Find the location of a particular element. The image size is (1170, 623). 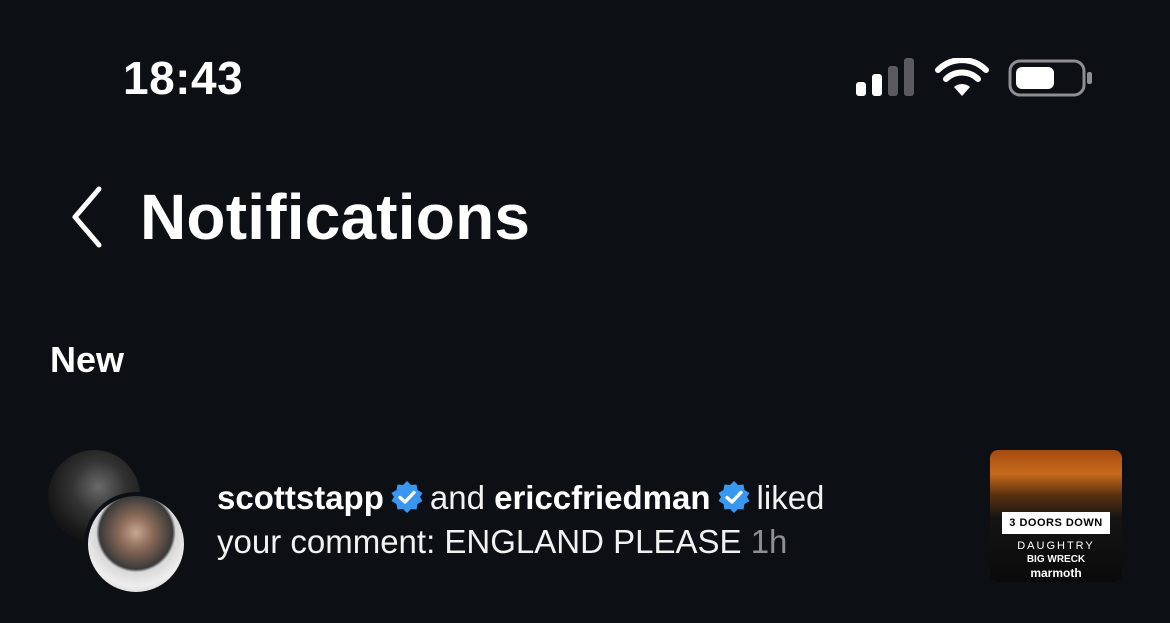

username-link-1: scottstapp is located at coordinates (300, 497).